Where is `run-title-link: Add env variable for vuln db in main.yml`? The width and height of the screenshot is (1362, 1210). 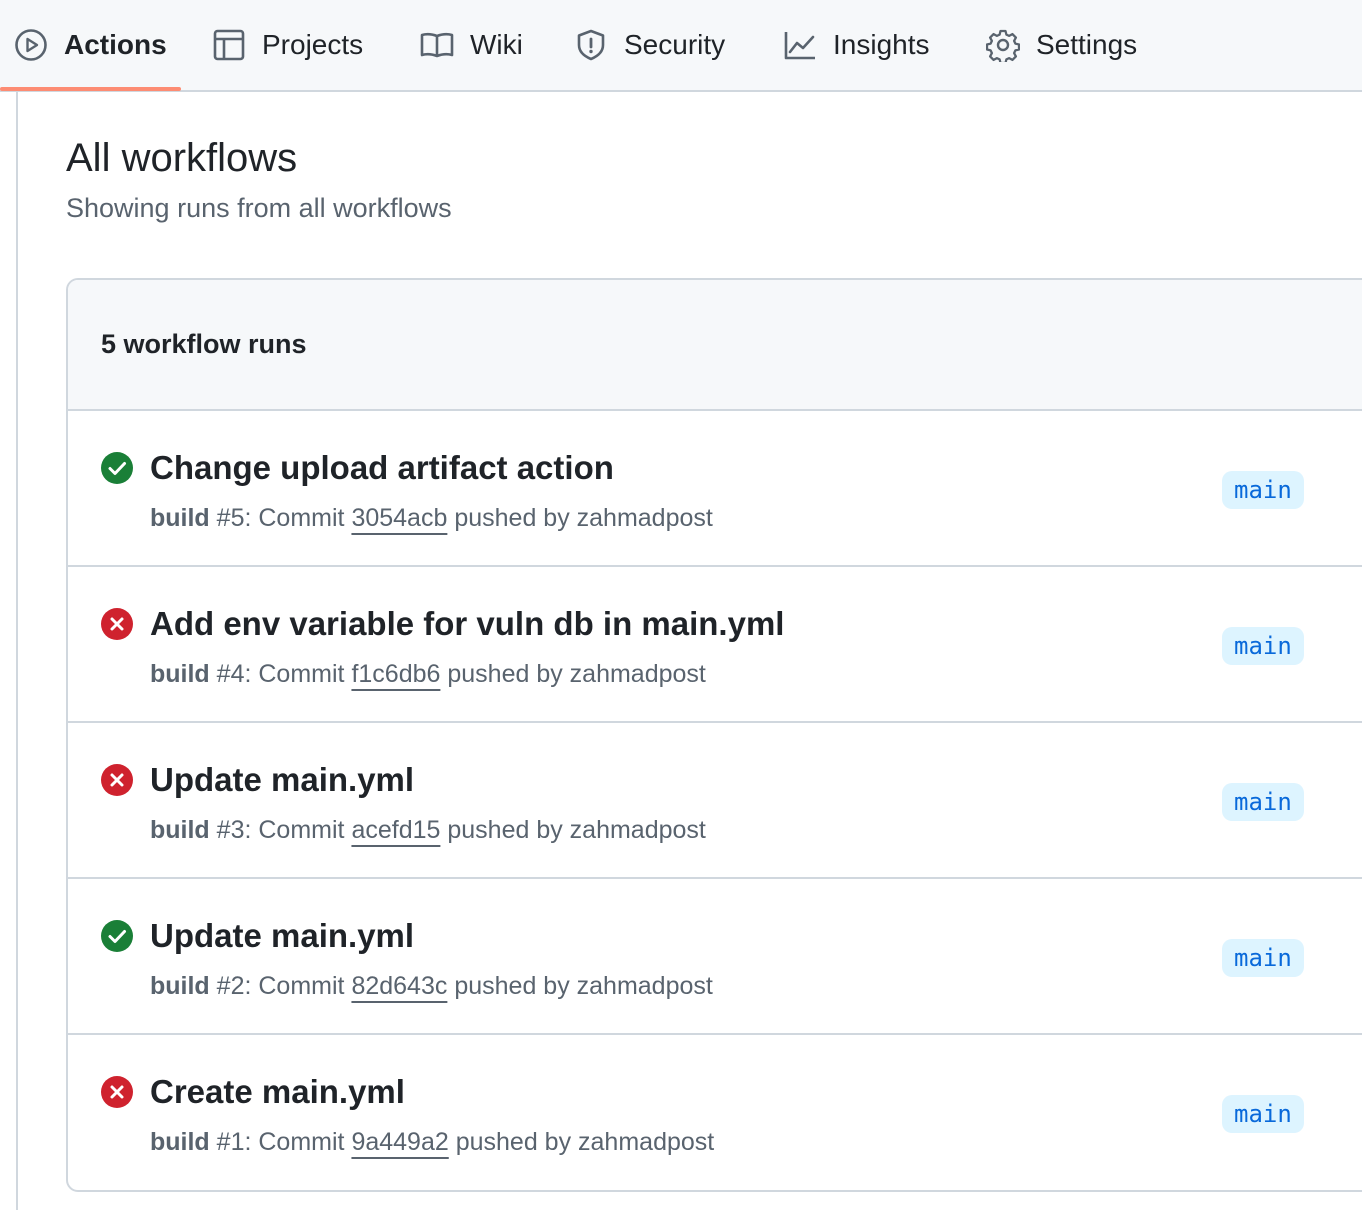 run-title-link: Add env variable for vuln db in main.yml is located at coordinates (467, 624).